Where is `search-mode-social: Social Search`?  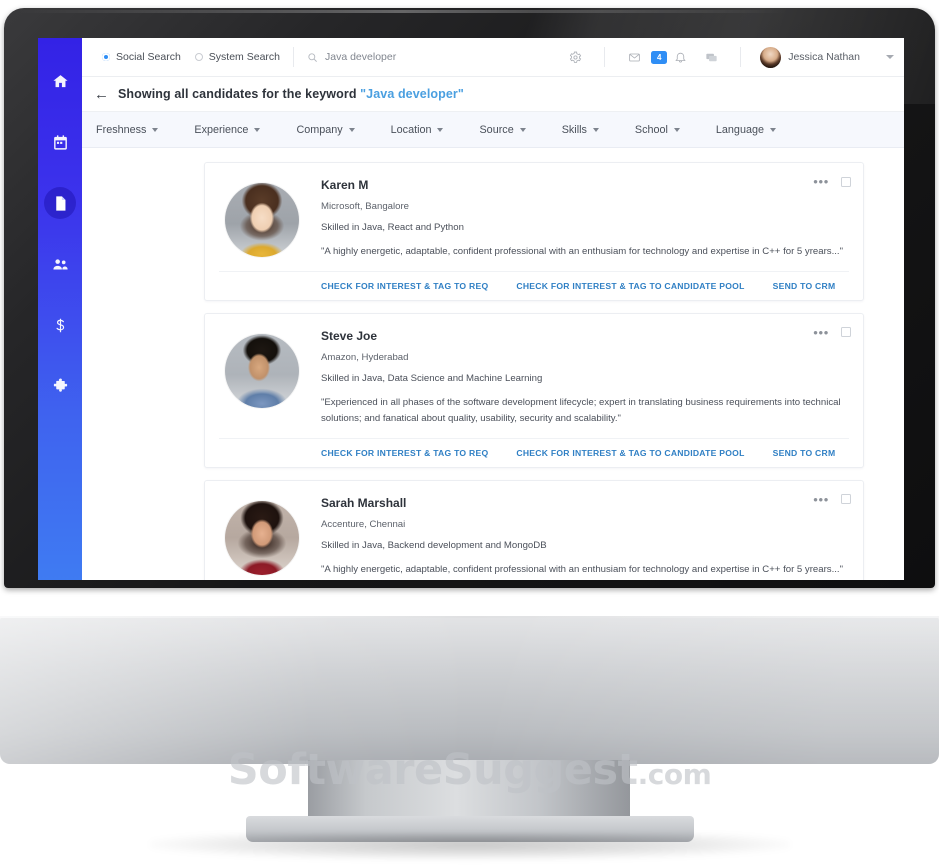 search-mode-social: Social Search is located at coordinates (141, 57).